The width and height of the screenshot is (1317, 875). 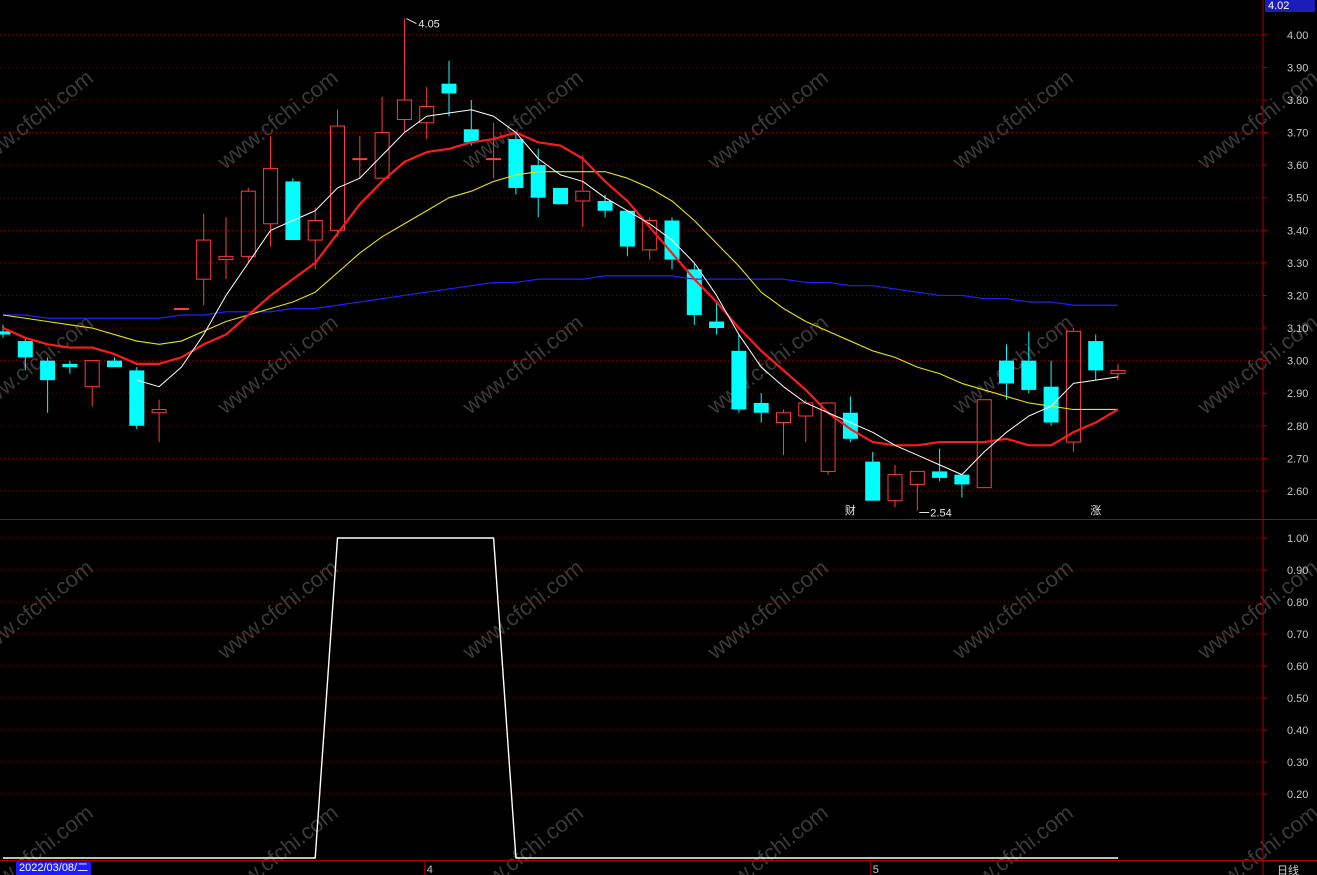 What do you see at coordinates (1288, 868) in the screenshot?
I see `period-label: 日线` at bounding box center [1288, 868].